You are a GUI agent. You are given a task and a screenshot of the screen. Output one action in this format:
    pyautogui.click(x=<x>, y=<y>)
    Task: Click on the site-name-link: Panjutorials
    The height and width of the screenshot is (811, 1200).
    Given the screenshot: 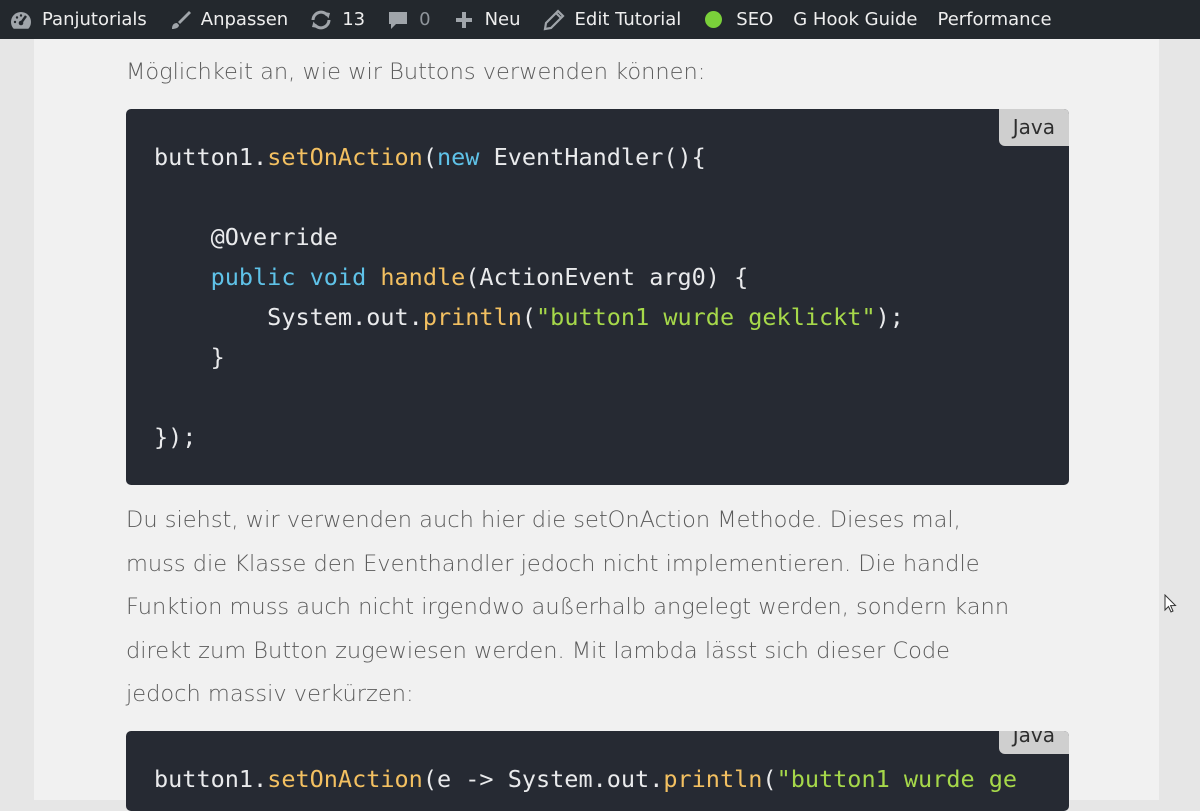 What is the action you would take?
    pyautogui.click(x=79, y=19)
    